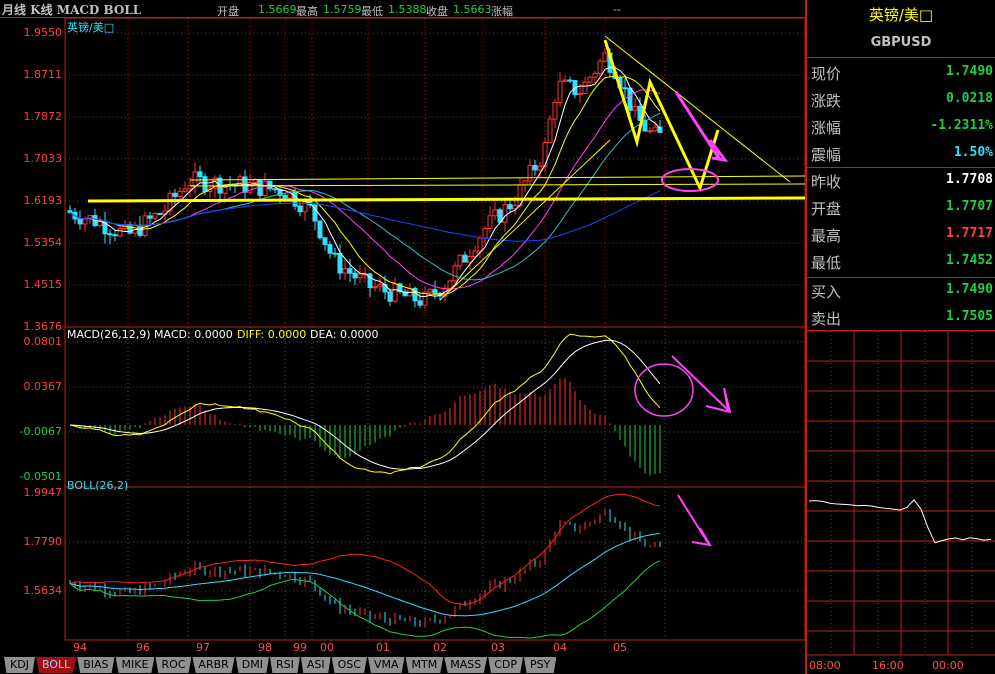 This screenshot has height=674, width=995. I want to click on quote-row-label: 最低, so click(826, 263).